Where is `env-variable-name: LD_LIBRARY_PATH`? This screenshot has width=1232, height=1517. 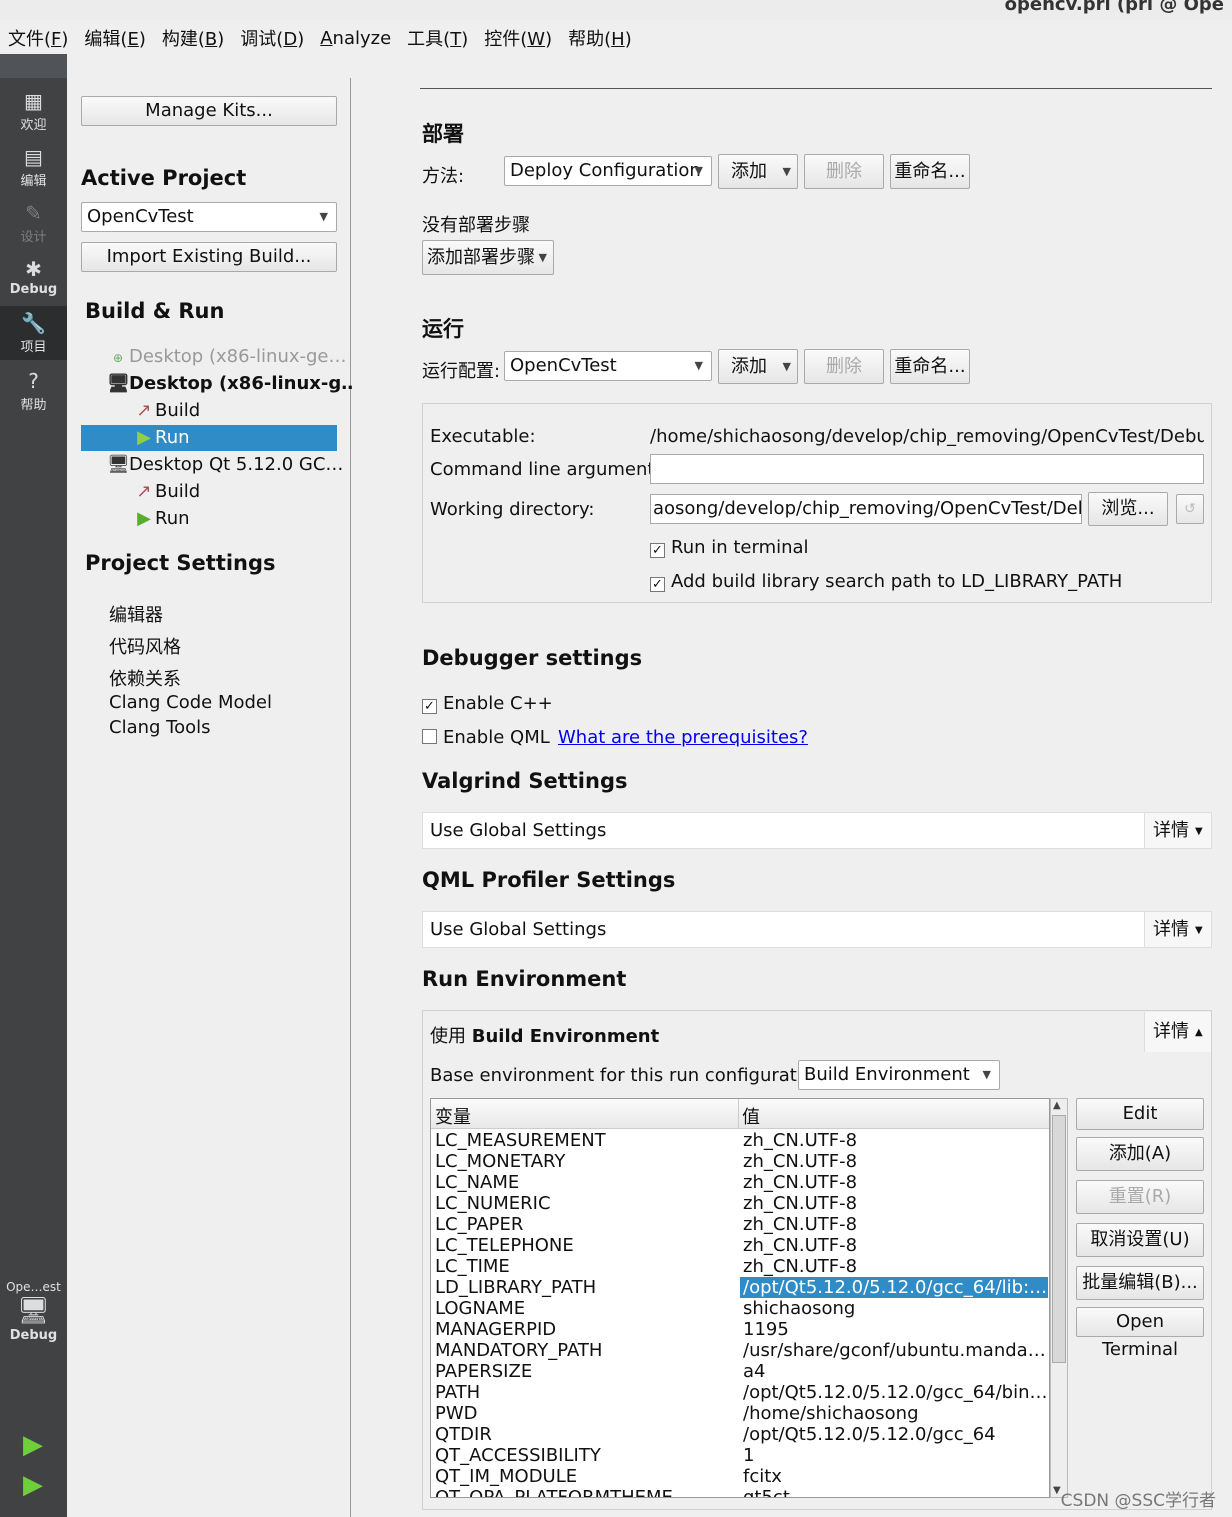
env-variable-name: LD_LIBRARY_PATH is located at coordinates (516, 1287).